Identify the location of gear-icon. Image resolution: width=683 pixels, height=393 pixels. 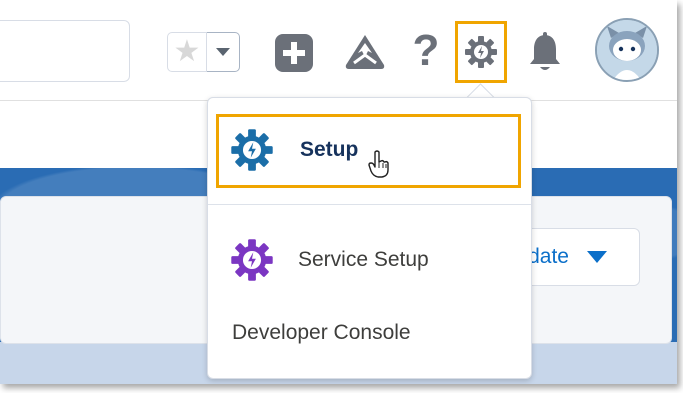
(481, 52).